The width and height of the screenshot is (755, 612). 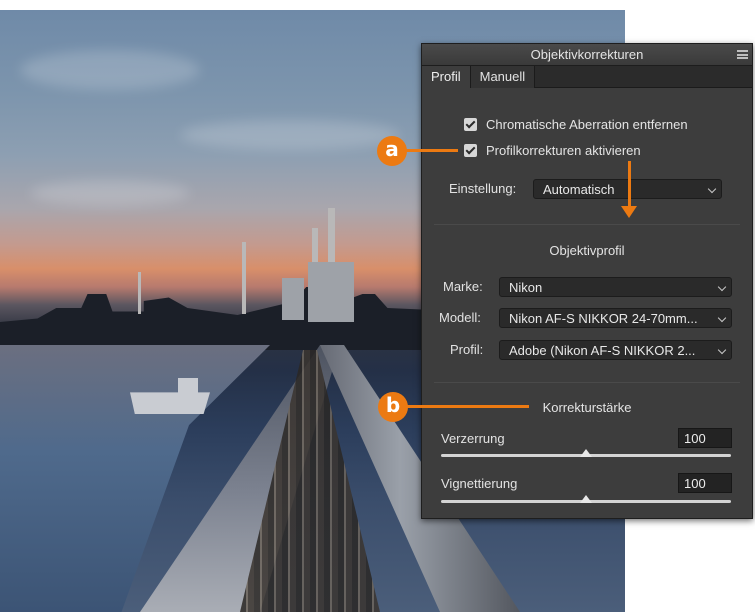 I want to click on distortion-label: Verzerrung, so click(x=473, y=438).